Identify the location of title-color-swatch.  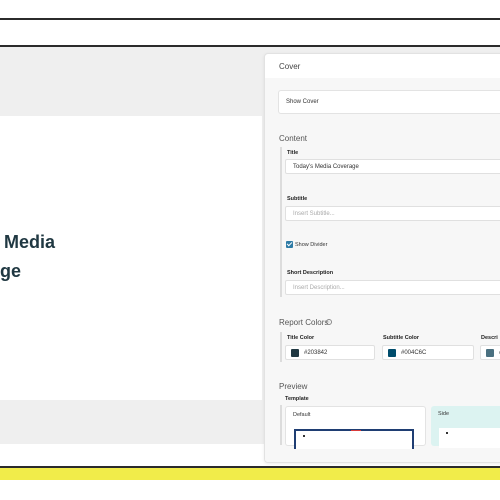
(295, 353).